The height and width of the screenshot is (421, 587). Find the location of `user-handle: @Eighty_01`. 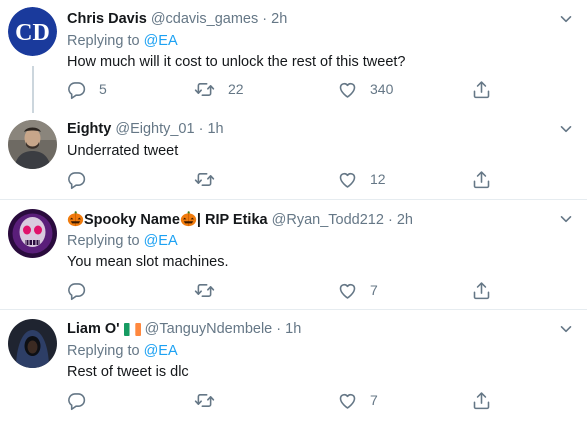

user-handle: @Eighty_01 is located at coordinates (154, 129).